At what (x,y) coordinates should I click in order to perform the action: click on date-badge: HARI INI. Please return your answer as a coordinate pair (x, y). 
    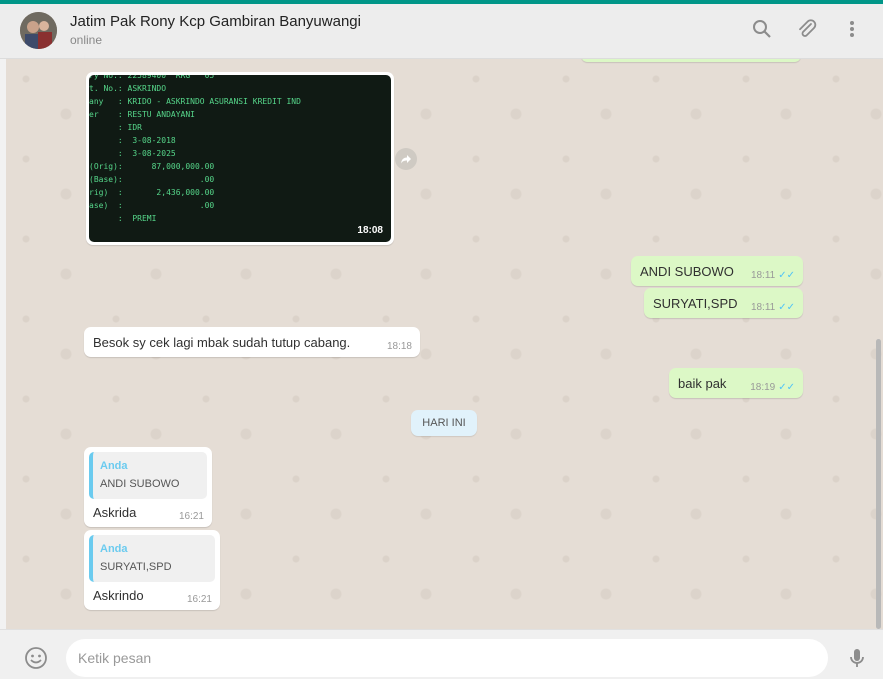
    Looking at the image, I should click on (444, 423).